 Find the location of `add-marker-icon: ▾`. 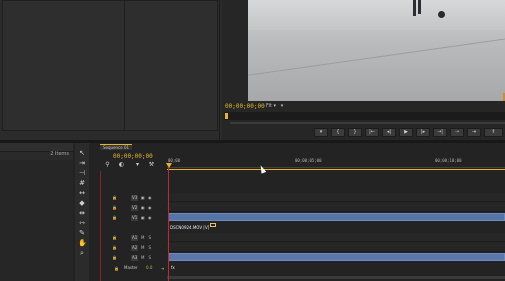

add-marker-icon: ▾ is located at coordinates (137, 164).